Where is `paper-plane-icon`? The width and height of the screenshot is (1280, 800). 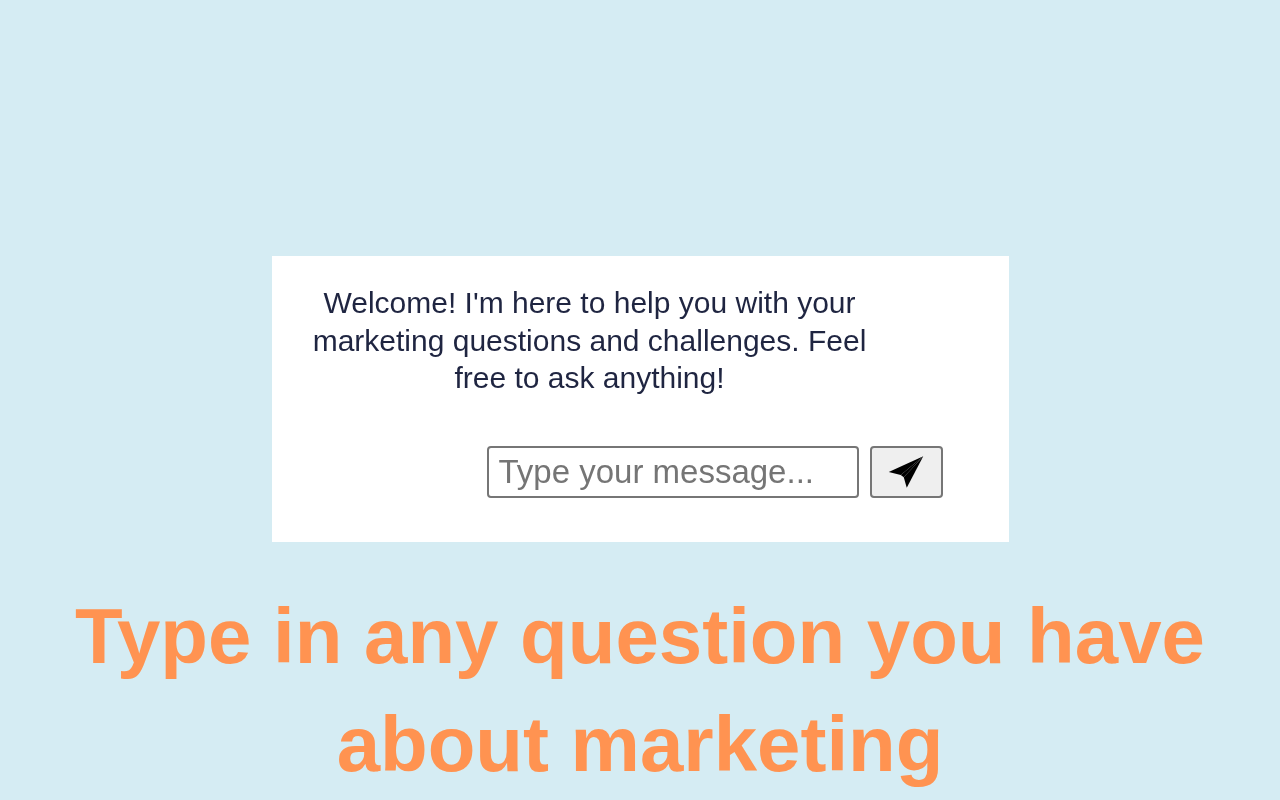 paper-plane-icon is located at coordinates (906, 471).